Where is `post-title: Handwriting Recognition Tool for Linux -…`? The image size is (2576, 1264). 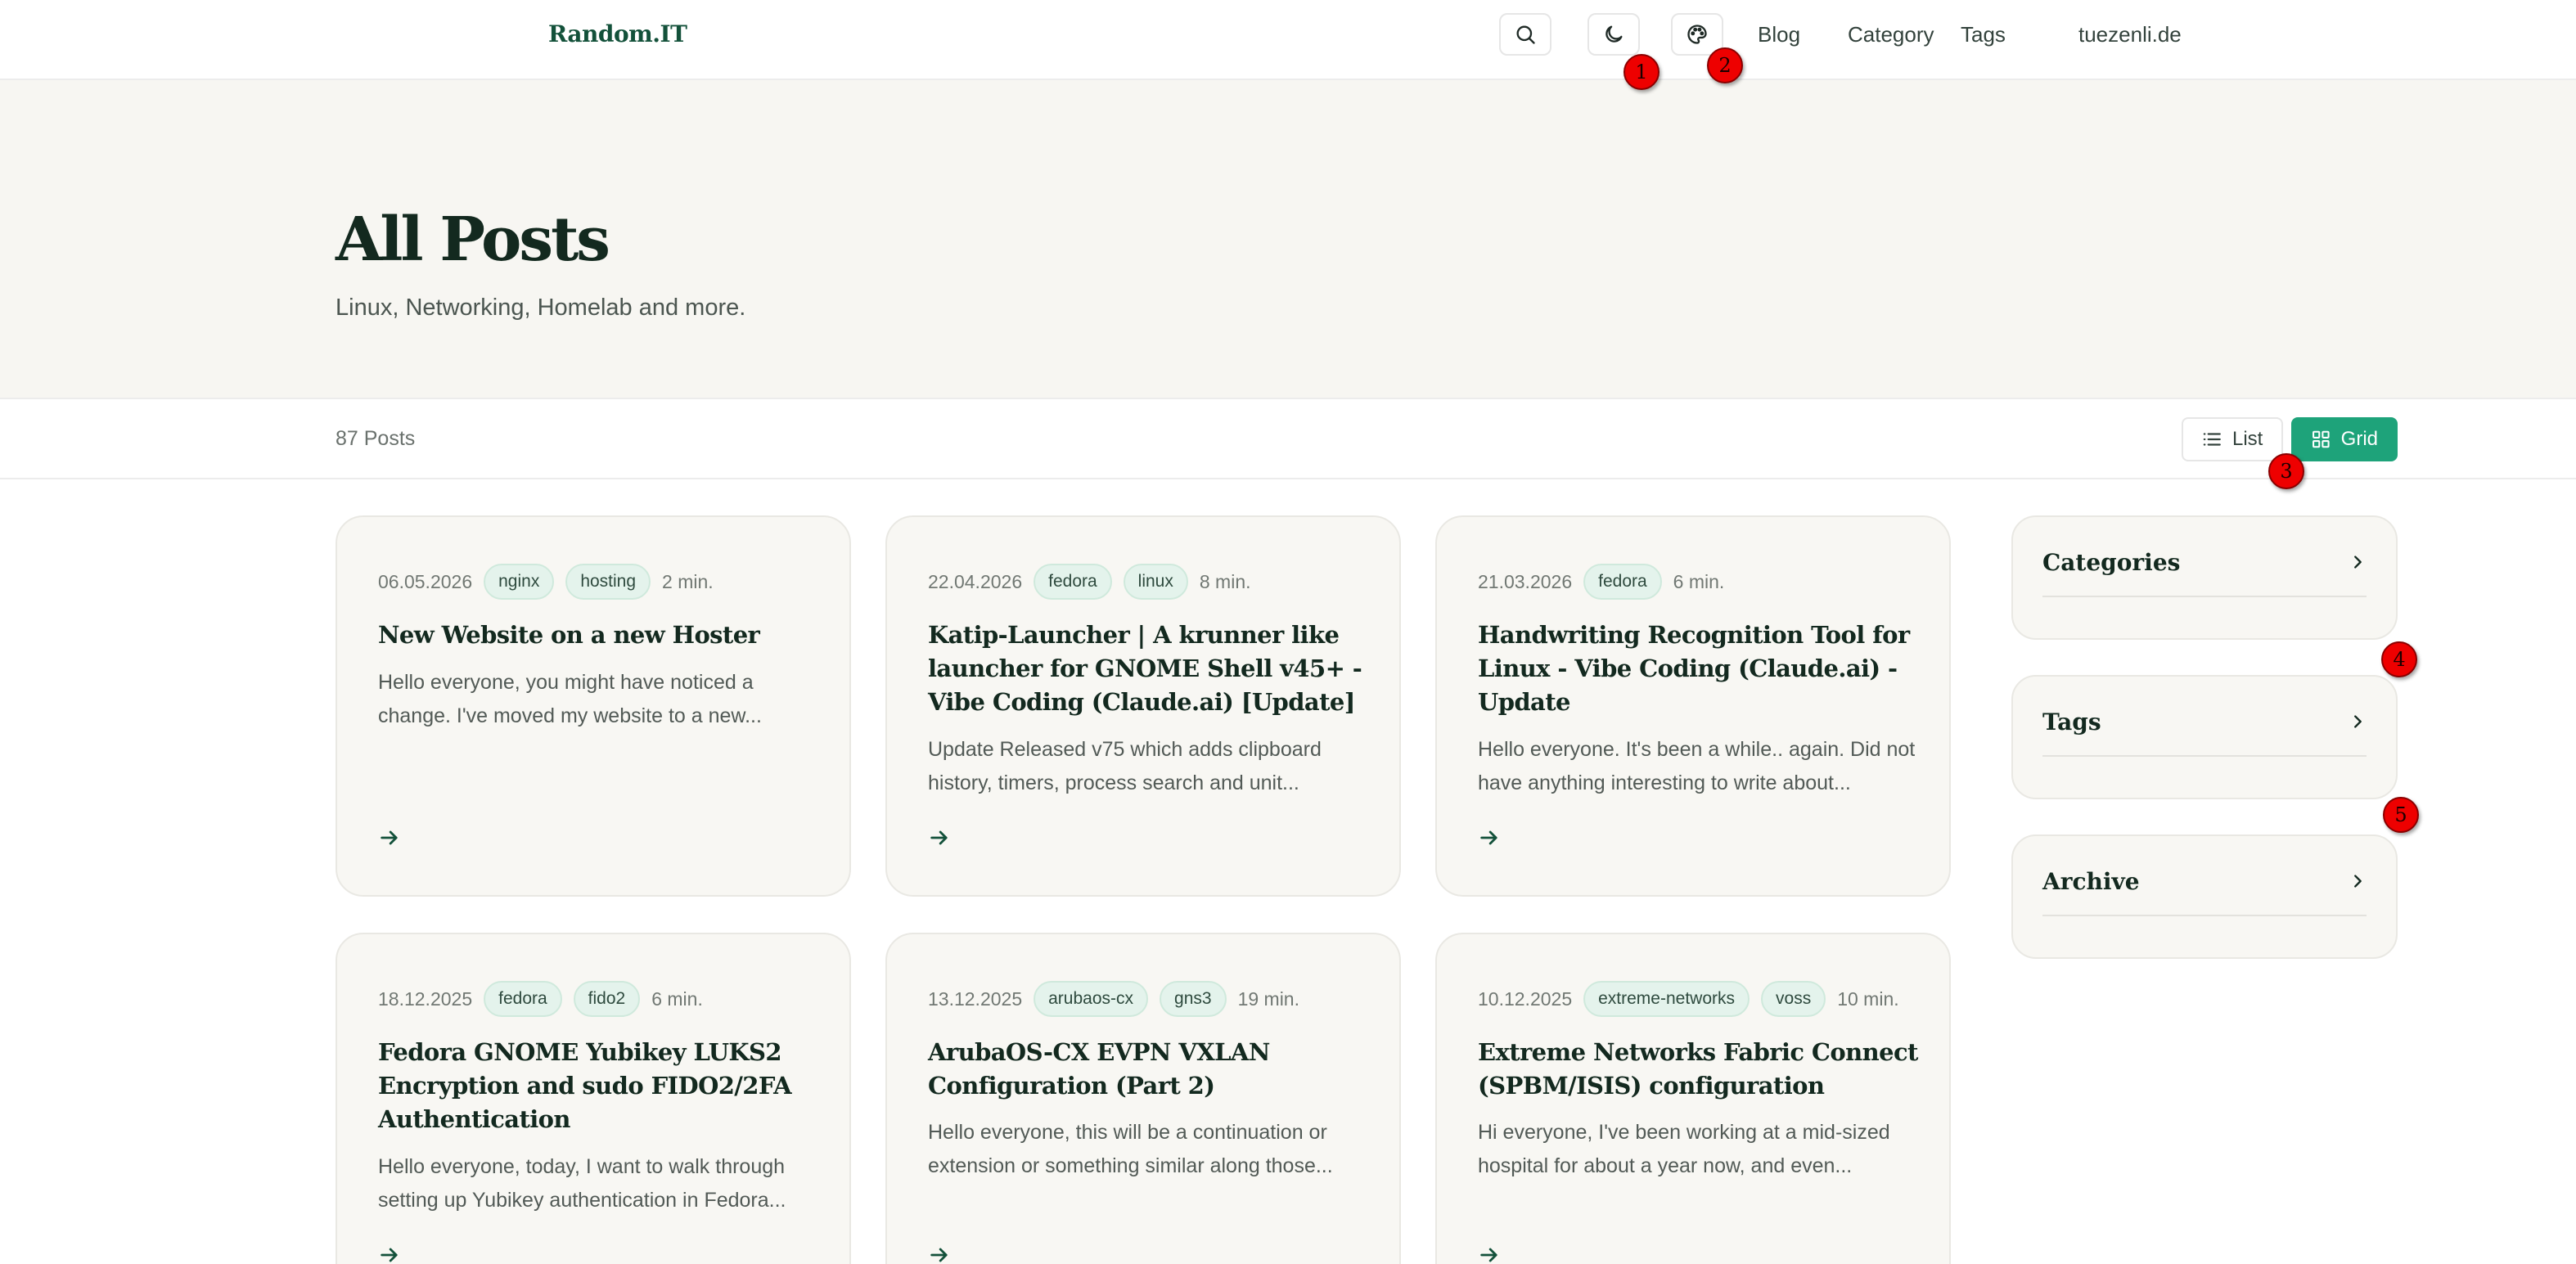
post-title: Handwriting Recognition Tool for Linux -… is located at coordinates (1699, 669).